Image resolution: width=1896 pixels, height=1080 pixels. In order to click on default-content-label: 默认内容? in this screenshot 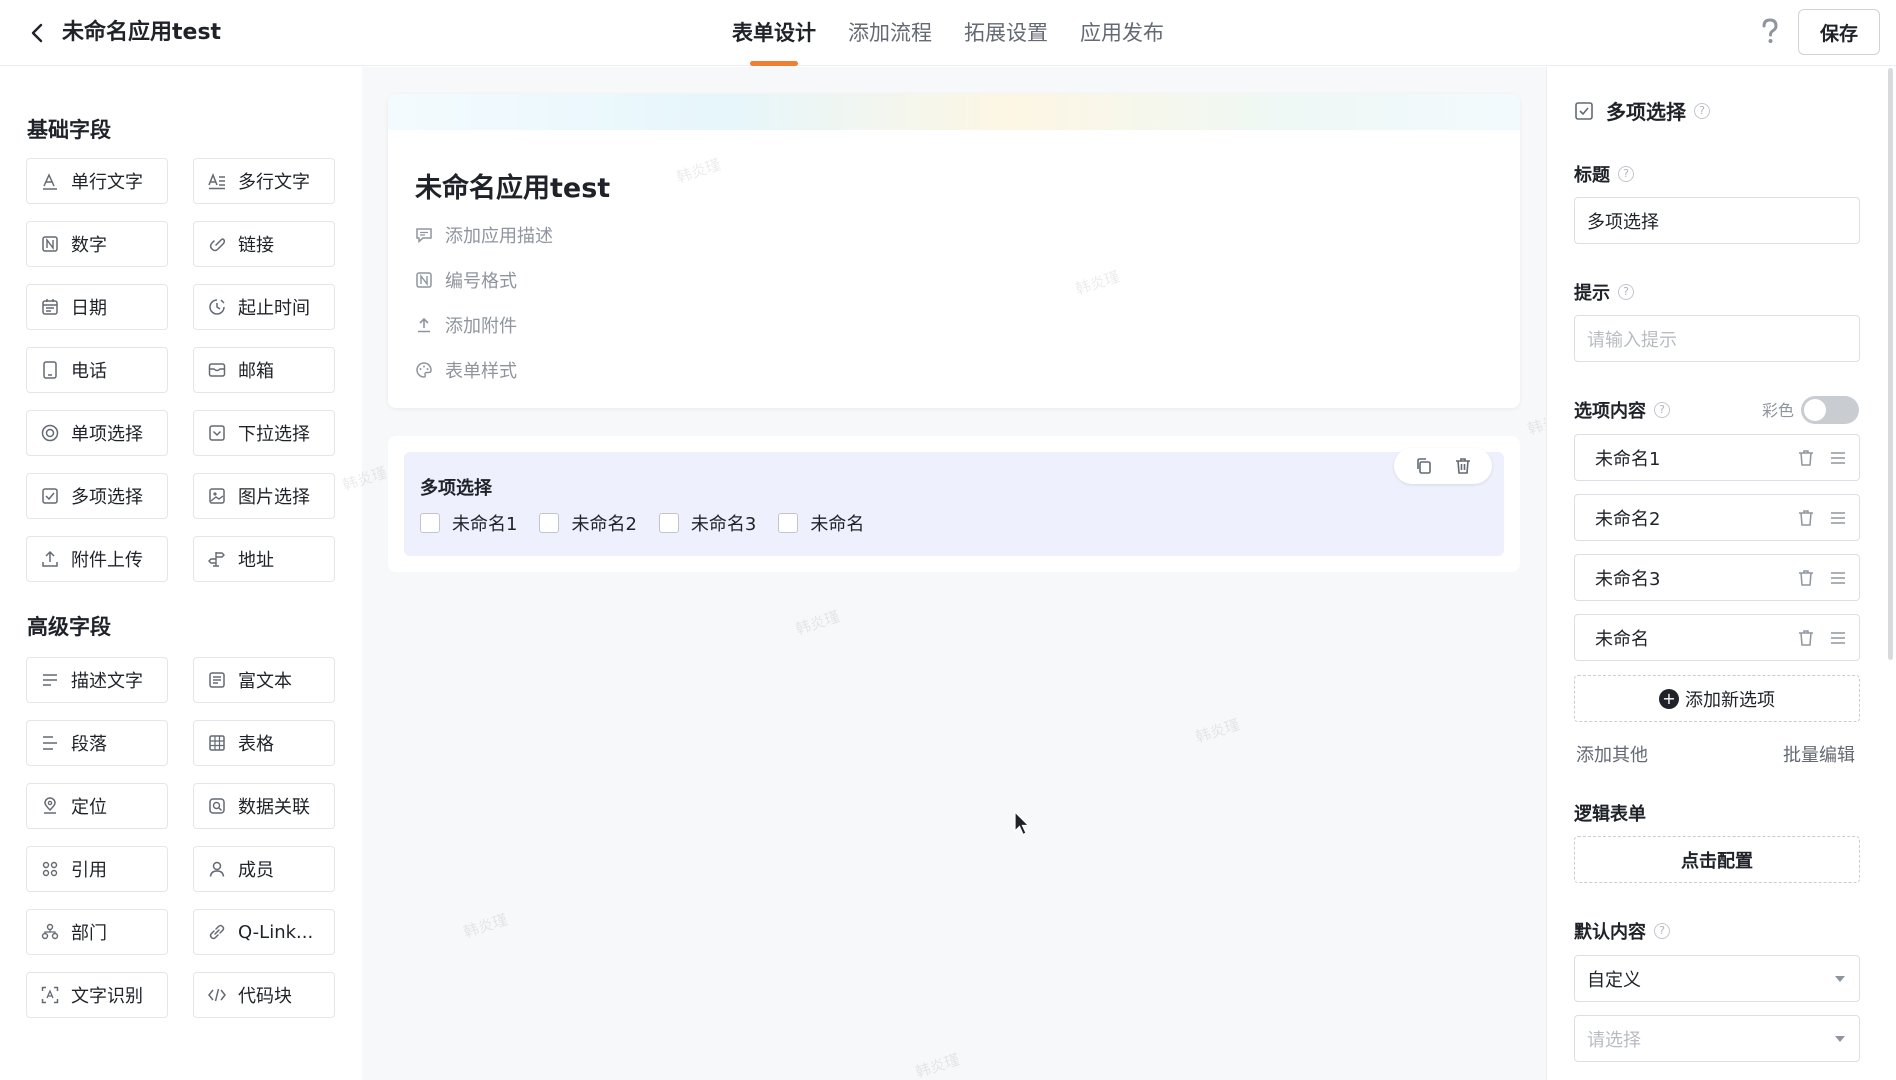, I will do `click(1622, 931)`.